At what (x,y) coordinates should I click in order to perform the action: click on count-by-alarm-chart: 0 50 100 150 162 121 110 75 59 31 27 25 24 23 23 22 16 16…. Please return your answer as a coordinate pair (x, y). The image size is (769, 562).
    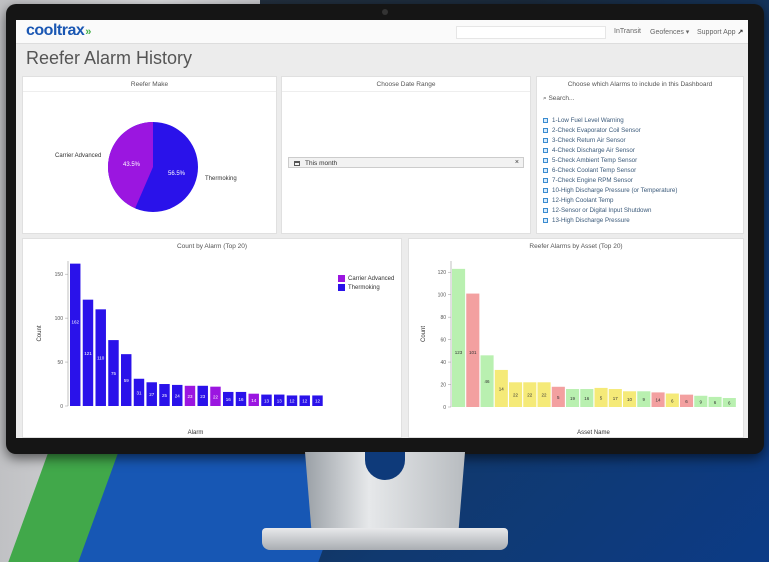
    Looking at the image, I should click on (180, 348).